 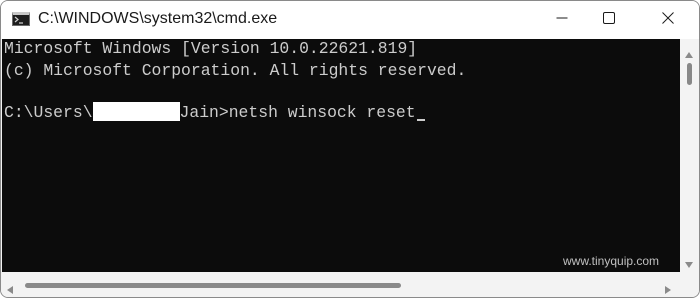 I want to click on scroll-up-arrow-icon, so click(x=689, y=54).